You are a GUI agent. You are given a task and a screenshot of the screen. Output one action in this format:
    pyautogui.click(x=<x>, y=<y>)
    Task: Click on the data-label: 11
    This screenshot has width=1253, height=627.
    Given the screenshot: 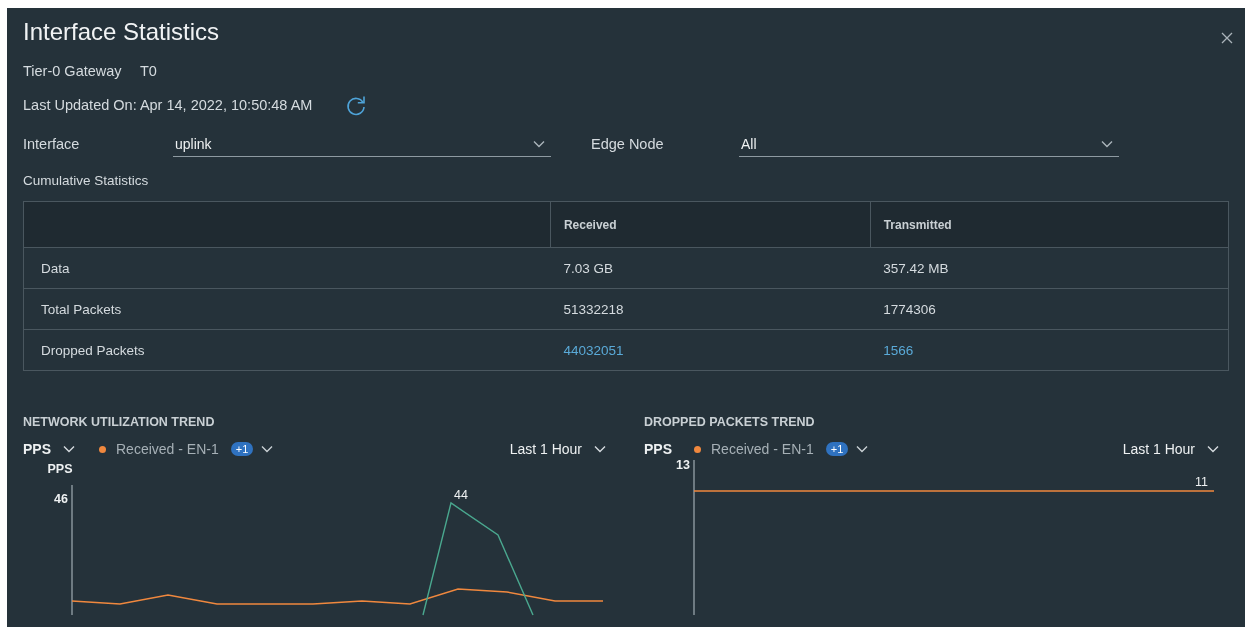 What is the action you would take?
    pyautogui.click(x=1201, y=482)
    